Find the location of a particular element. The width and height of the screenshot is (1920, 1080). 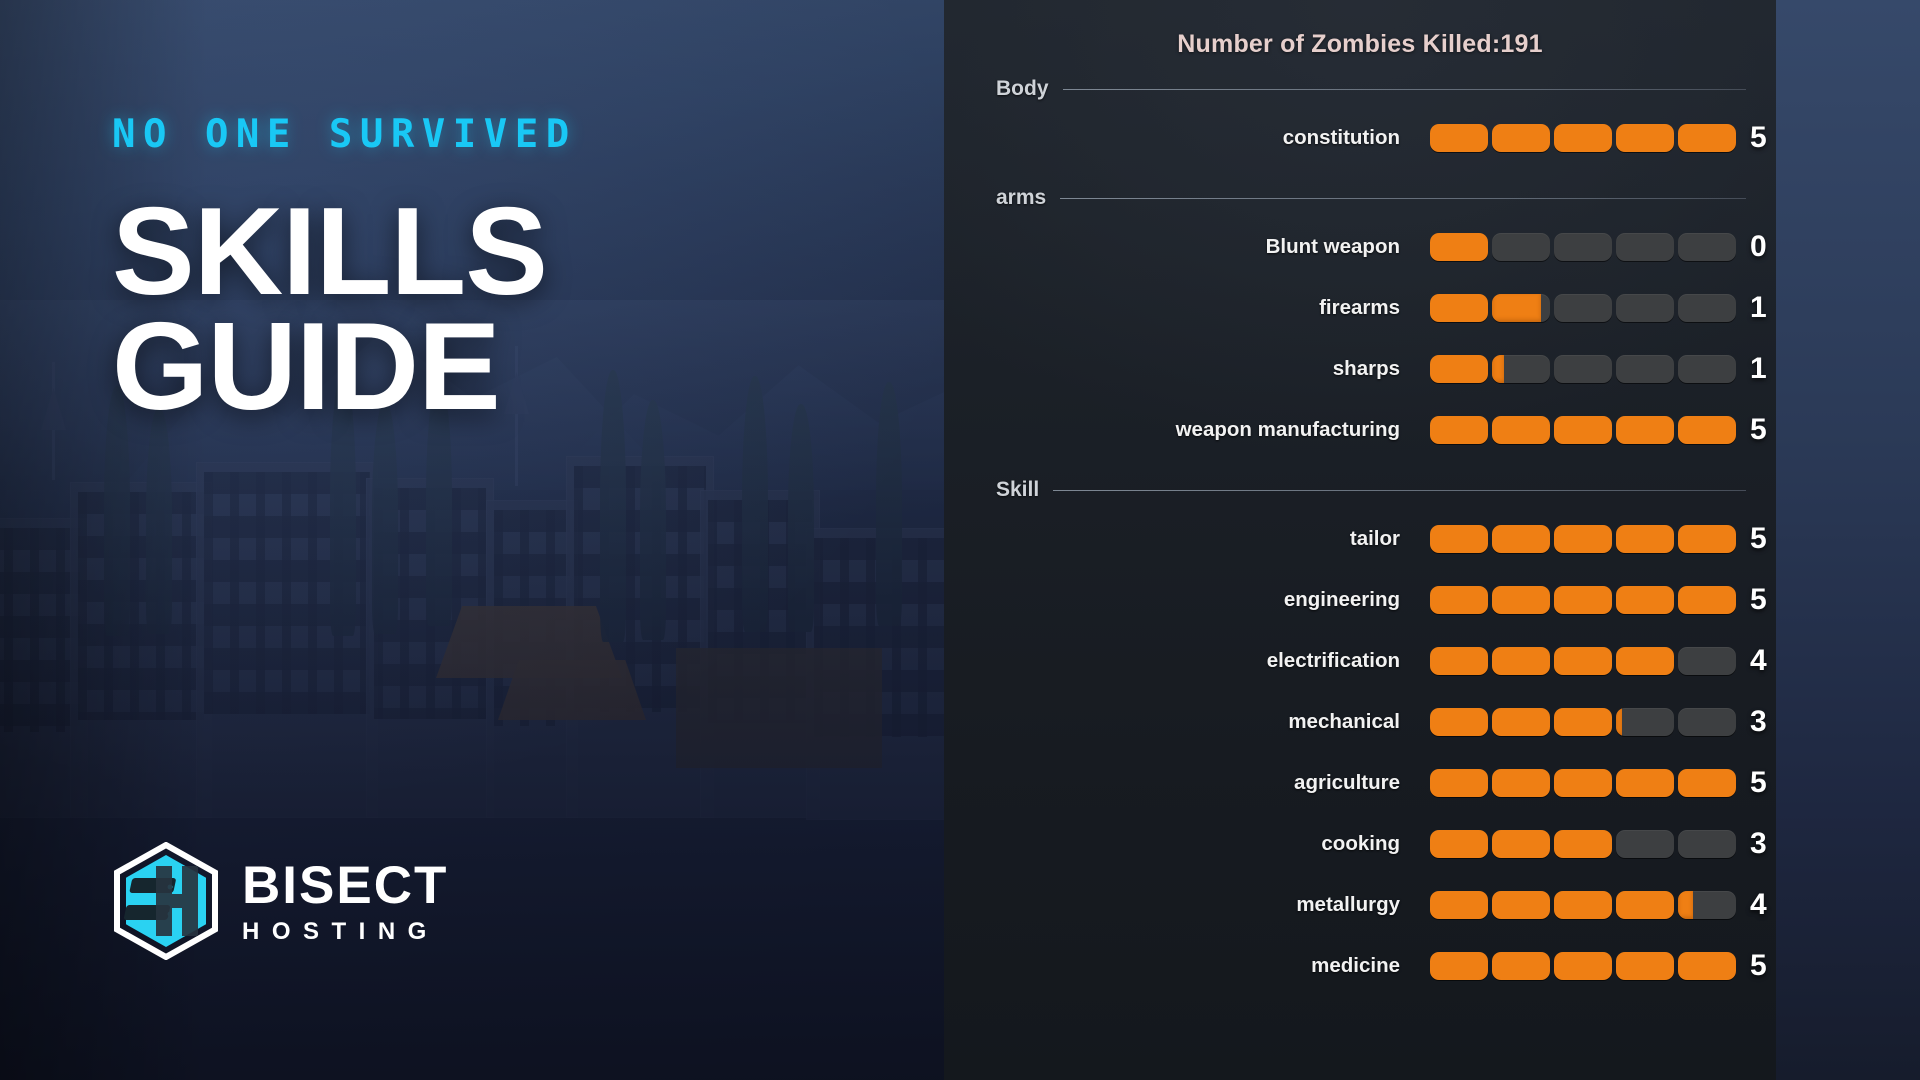

skill-row: engineering 5 is located at coordinates (1360, 599).